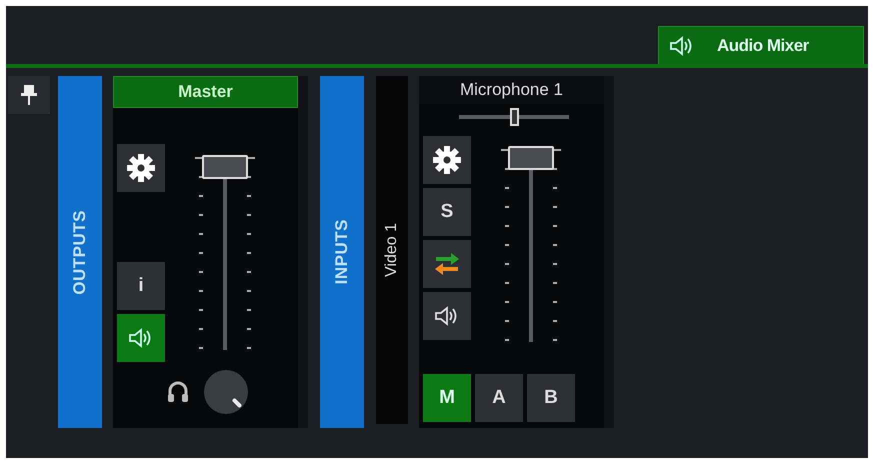 The height and width of the screenshot is (464, 874). I want to click on group-label-bar: Video 1, so click(392, 250).